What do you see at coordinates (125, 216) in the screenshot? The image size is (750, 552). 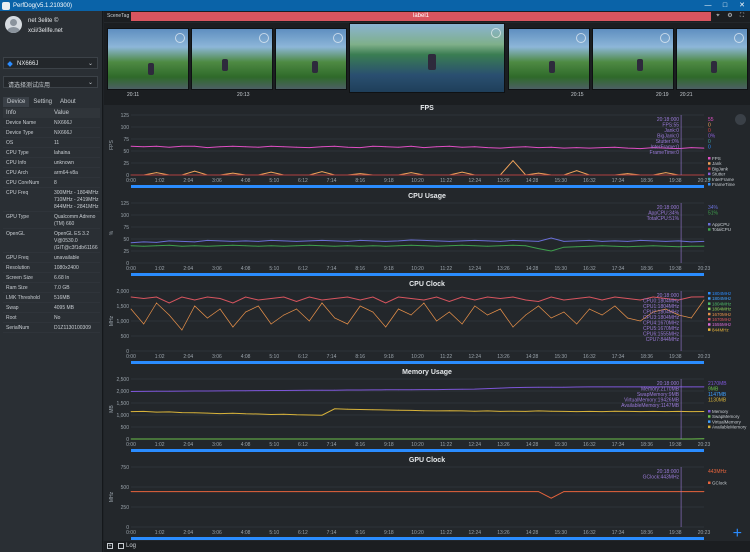 I see `y-tick-label: 100` at bounding box center [125, 216].